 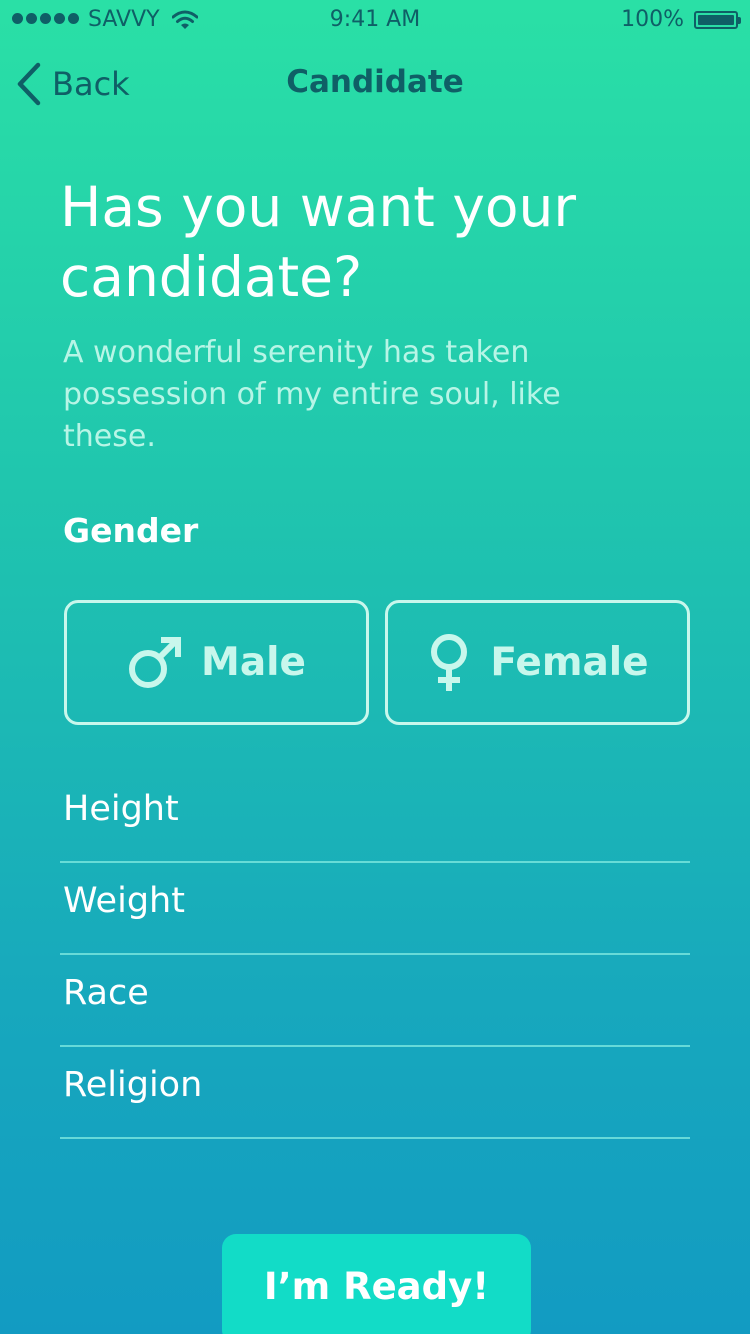 What do you see at coordinates (652, 19) in the screenshot?
I see `battery-percentage: 100%` at bounding box center [652, 19].